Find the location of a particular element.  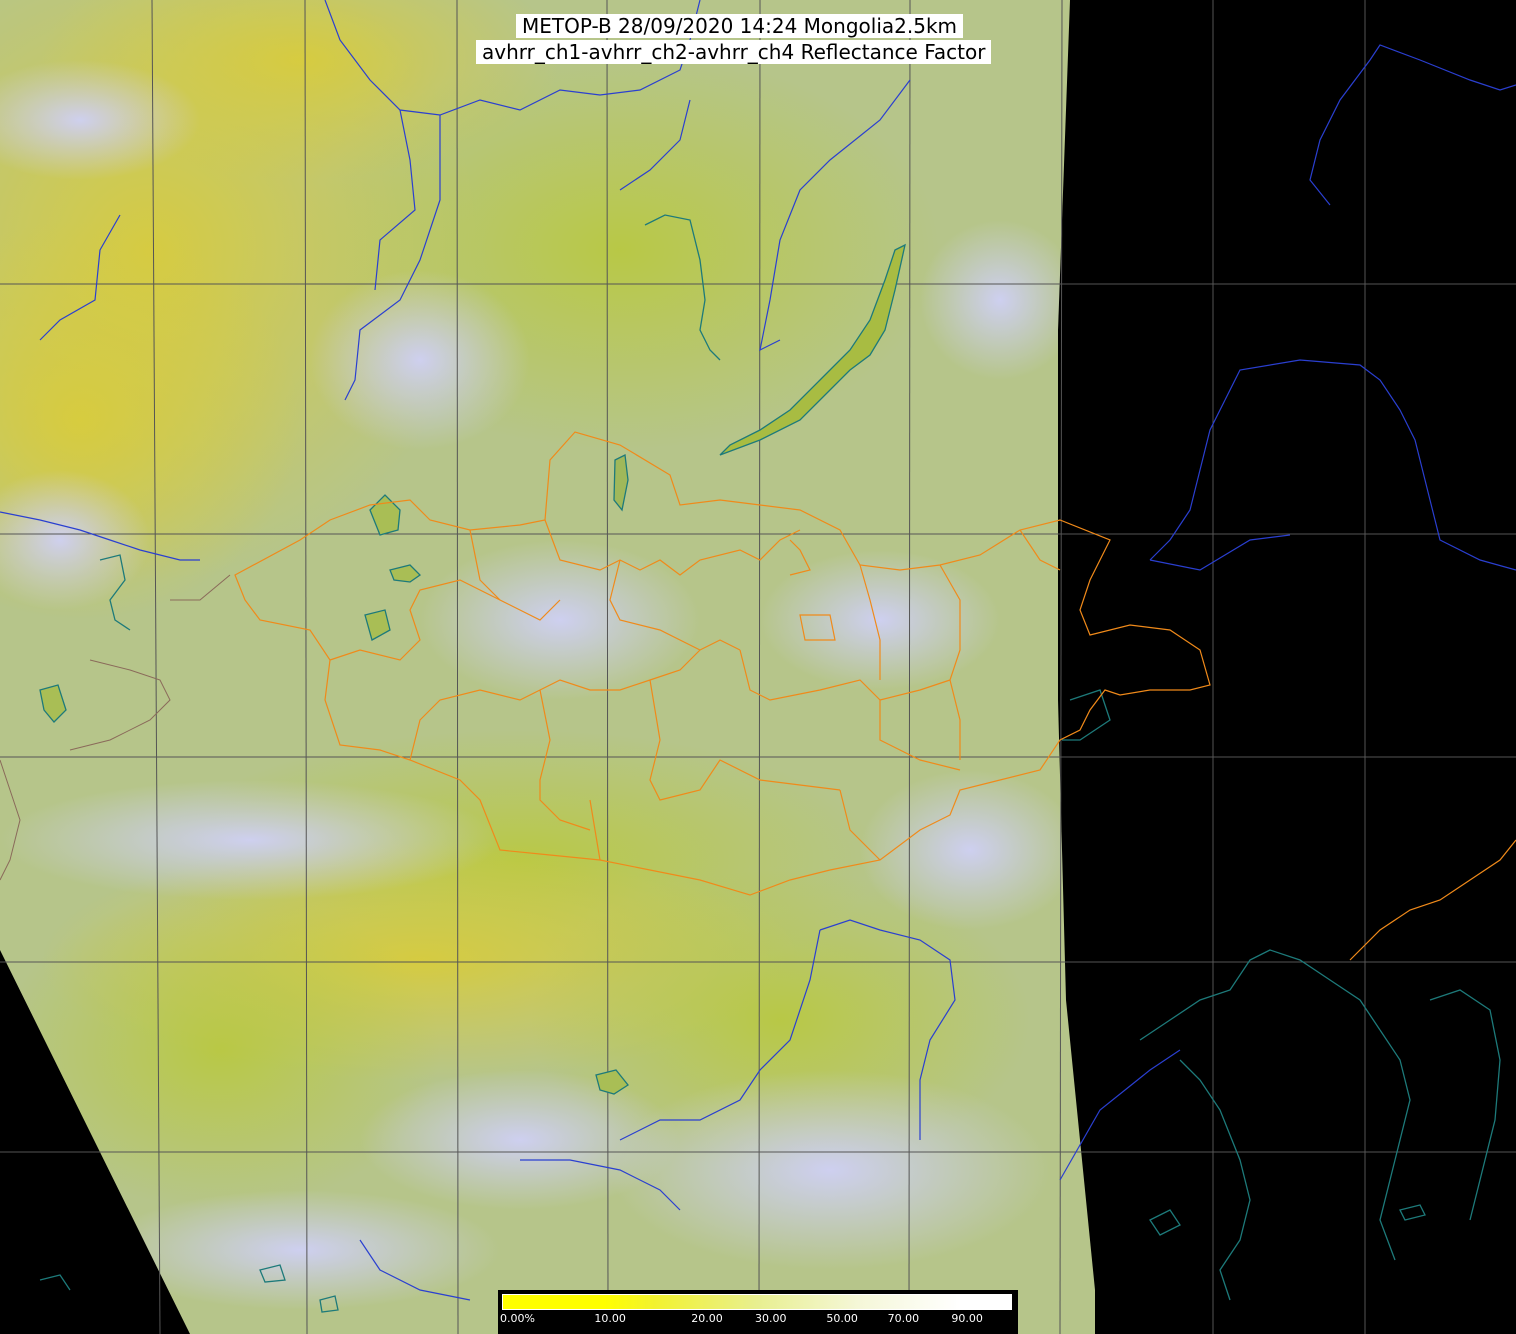

image-title-line-1: METOP-B 28/09/2020 14:24 Mongolia2.5km is located at coordinates (740, 26).